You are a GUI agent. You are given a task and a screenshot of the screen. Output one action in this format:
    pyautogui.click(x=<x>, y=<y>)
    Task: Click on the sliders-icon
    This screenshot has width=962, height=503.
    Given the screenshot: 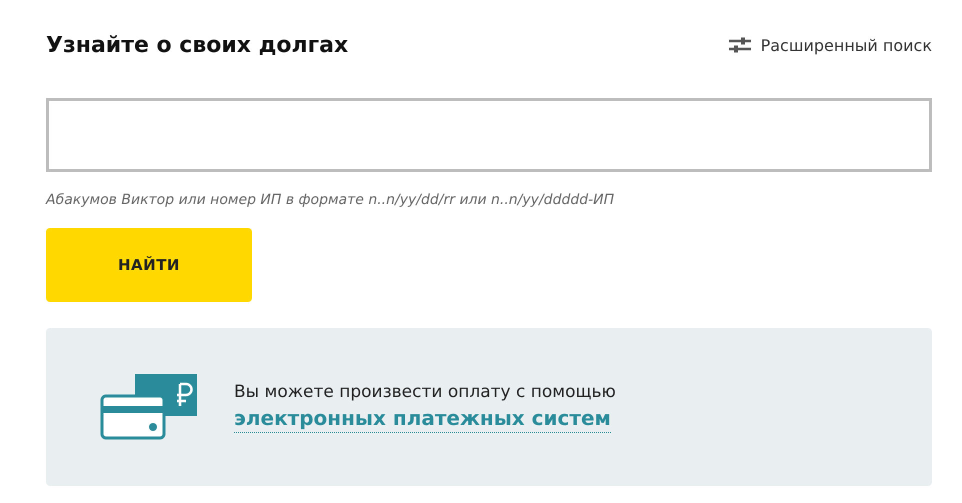 What is the action you would take?
    pyautogui.click(x=739, y=45)
    